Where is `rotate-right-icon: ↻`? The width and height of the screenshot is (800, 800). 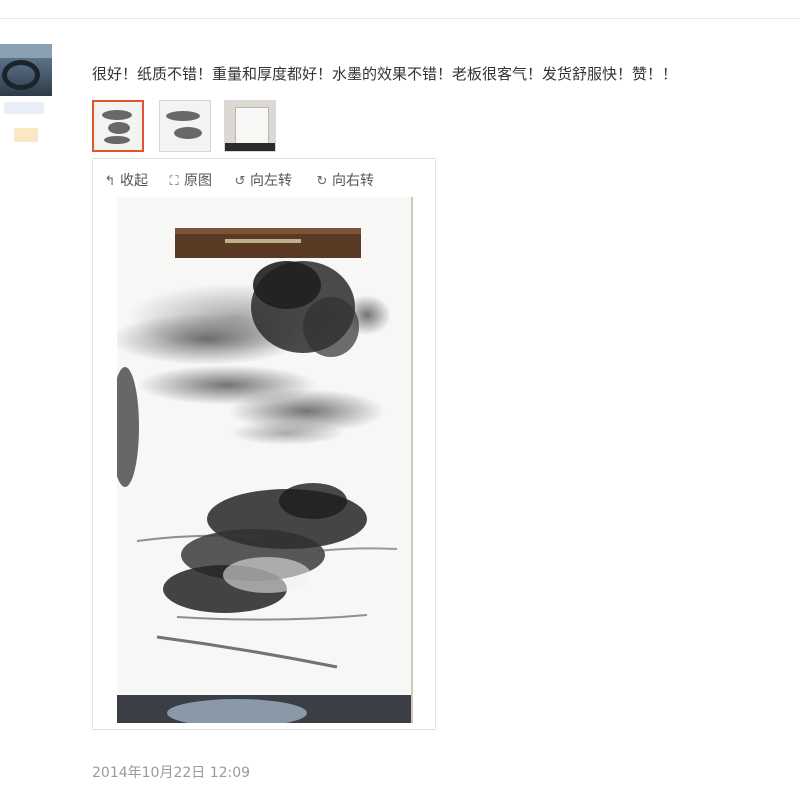
rotate-right-icon: ↻ is located at coordinates (322, 181).